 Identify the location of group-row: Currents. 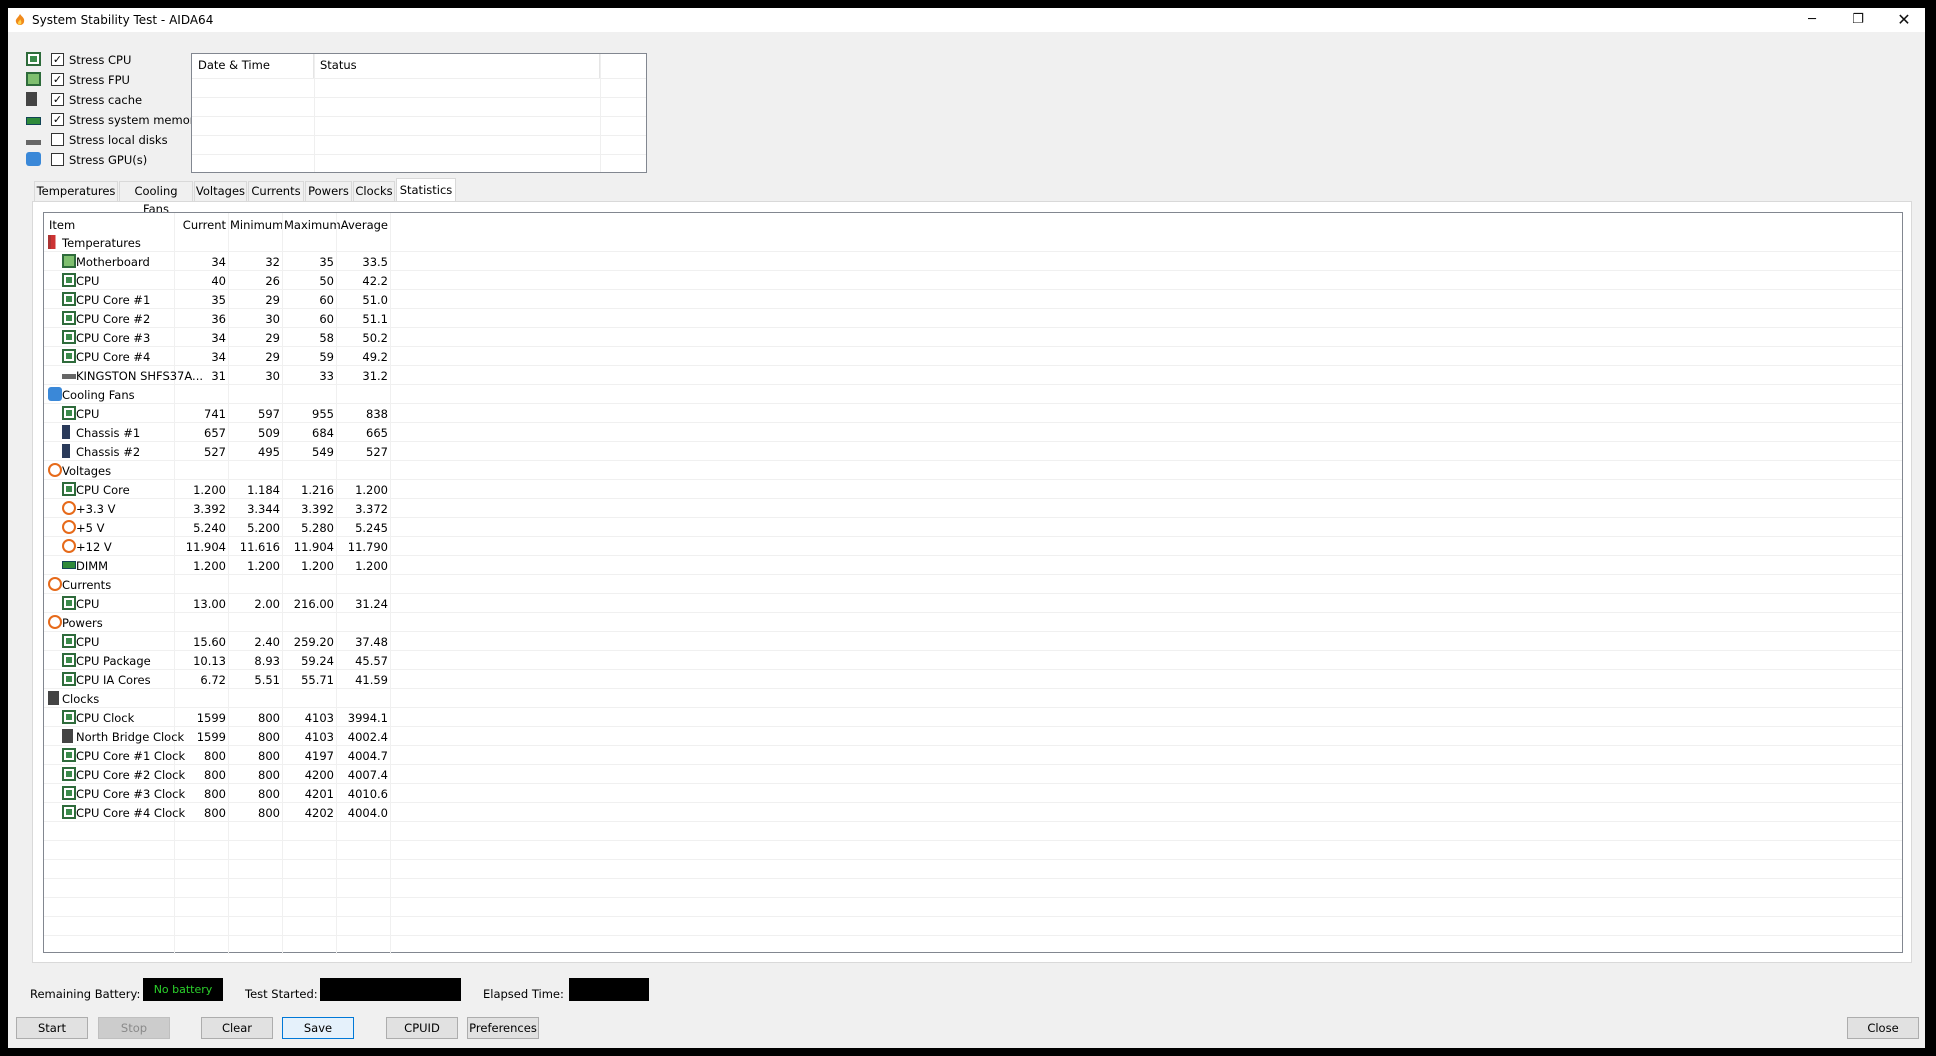
(973, 584).